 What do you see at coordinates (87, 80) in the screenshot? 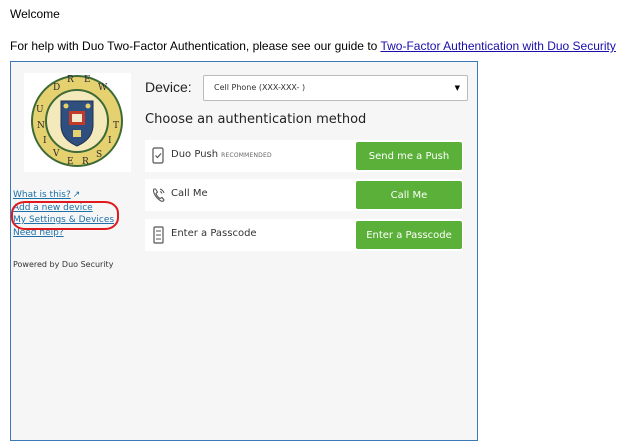
I see `seal-letter-top-3: E` at bounding box center [87, 80].